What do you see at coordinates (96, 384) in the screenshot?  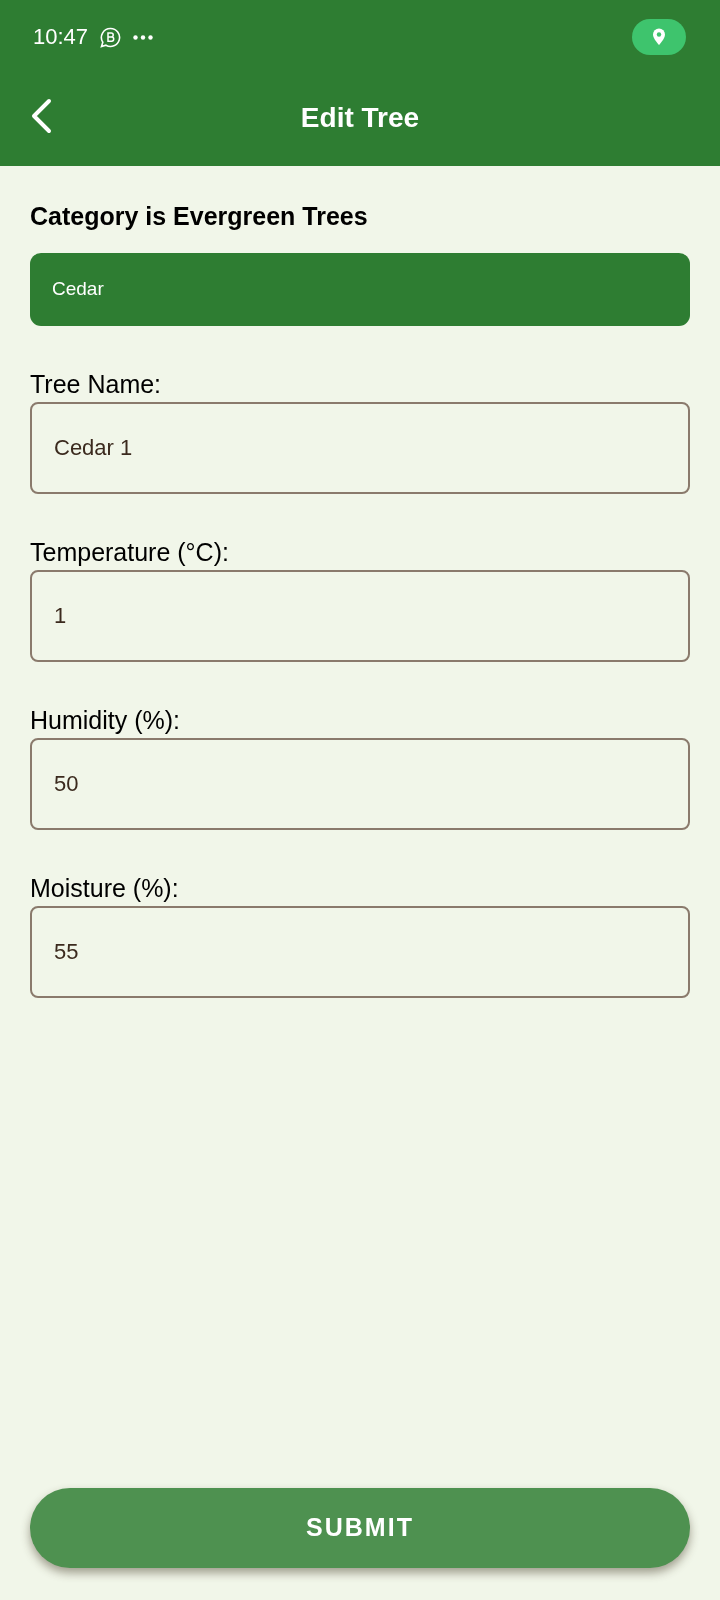 I see `field-label: Tree Name:` at bounding box center [96, 384].